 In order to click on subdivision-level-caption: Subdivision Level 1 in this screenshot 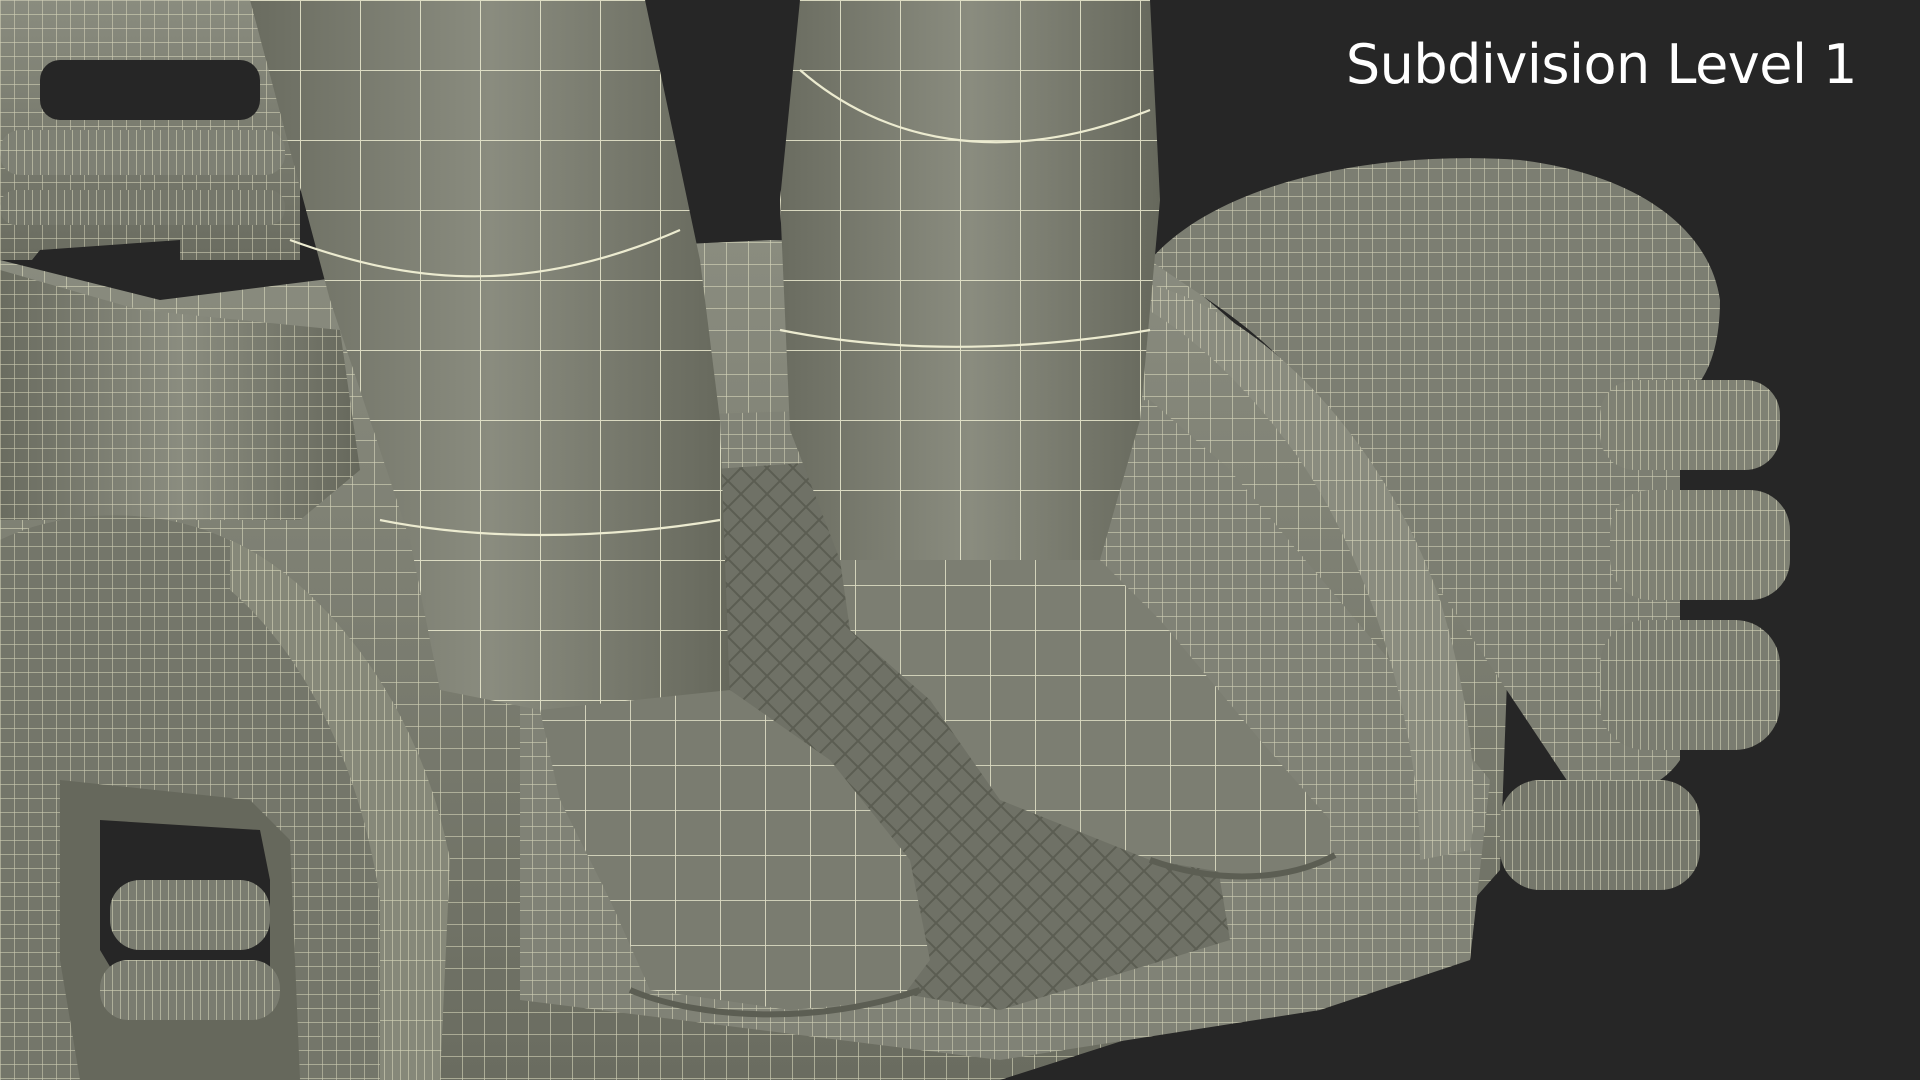, I will do `click(1601, 64)`.